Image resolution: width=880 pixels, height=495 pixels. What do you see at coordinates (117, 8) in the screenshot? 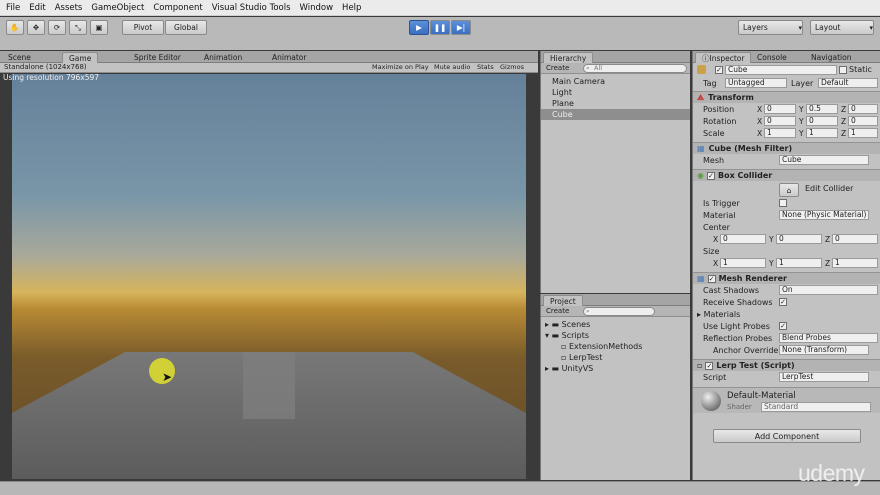
I see `menu-gameobject: GameObject` at bounding box center [117, 8].